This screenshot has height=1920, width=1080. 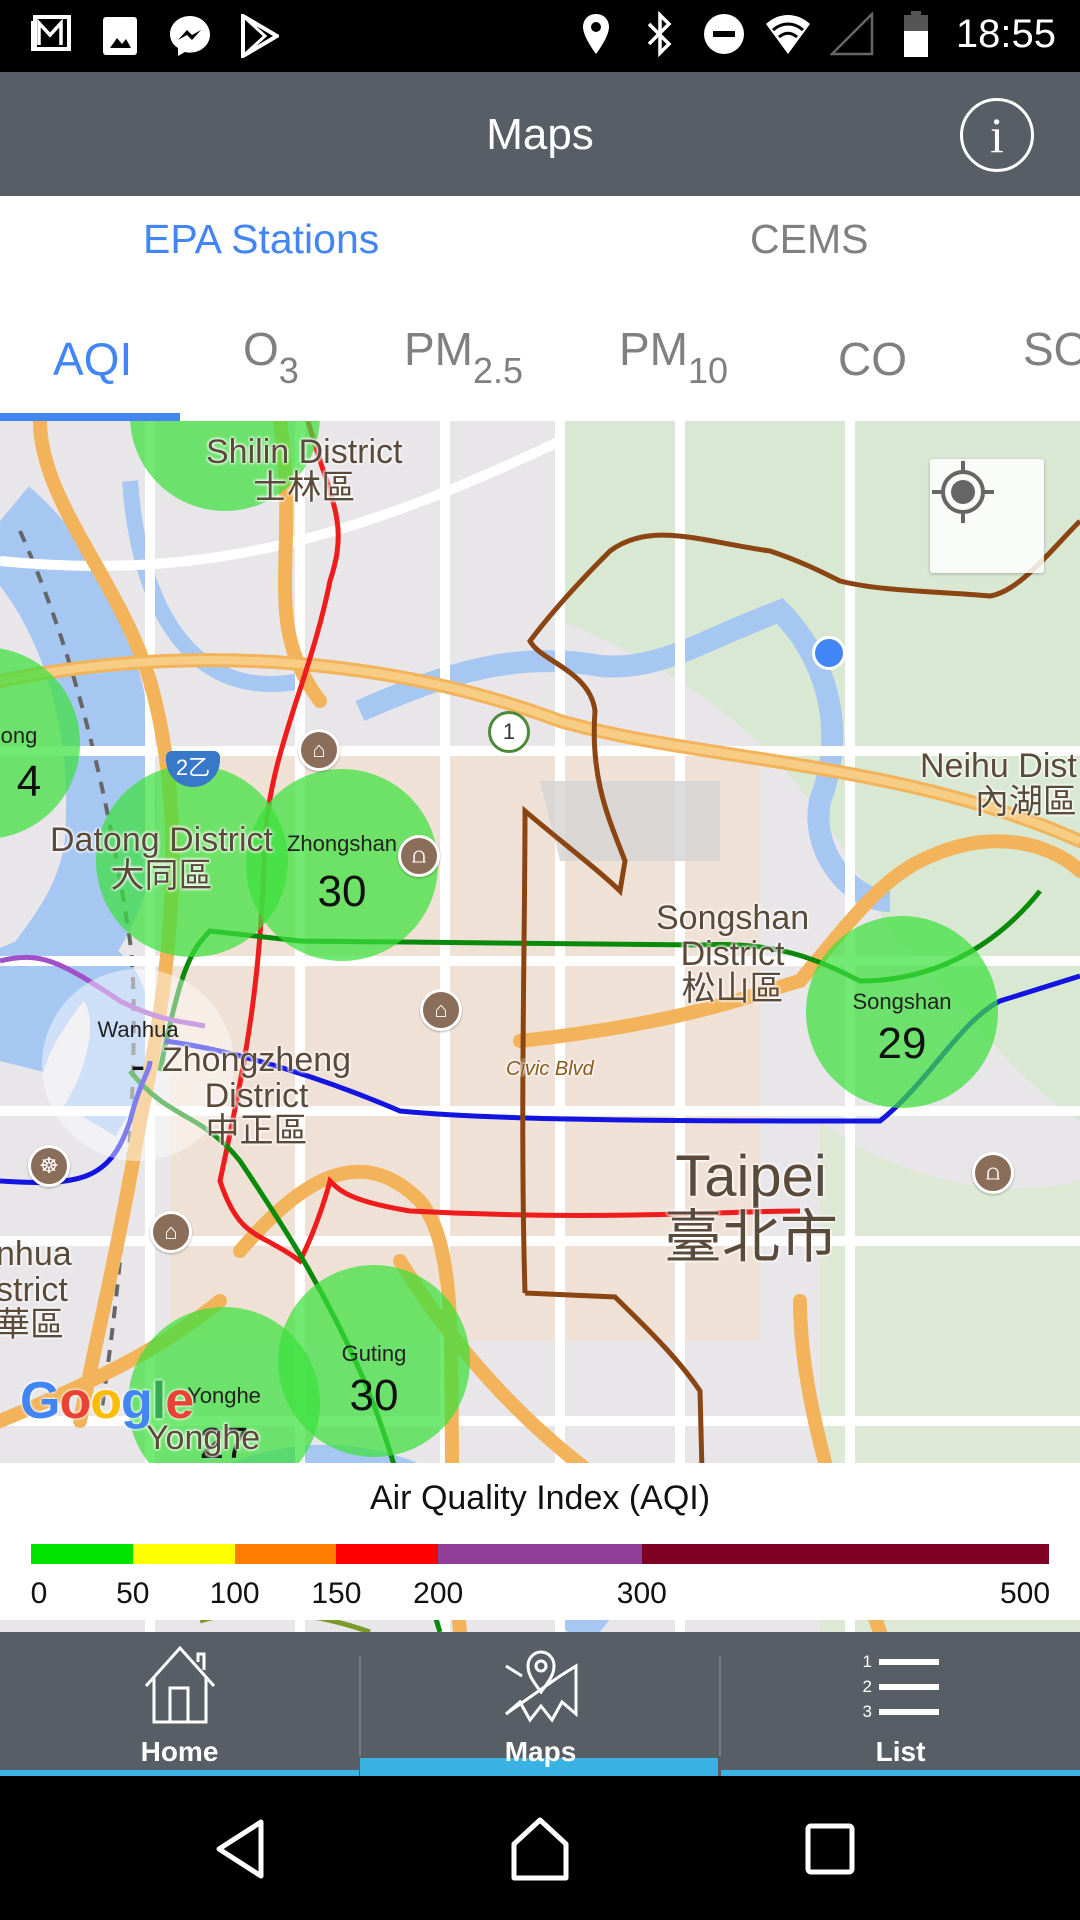 What do you see at coordinates (867, 1711) in the screenshot?
I see `list-number: 3` at bounding box center [867, 1711].